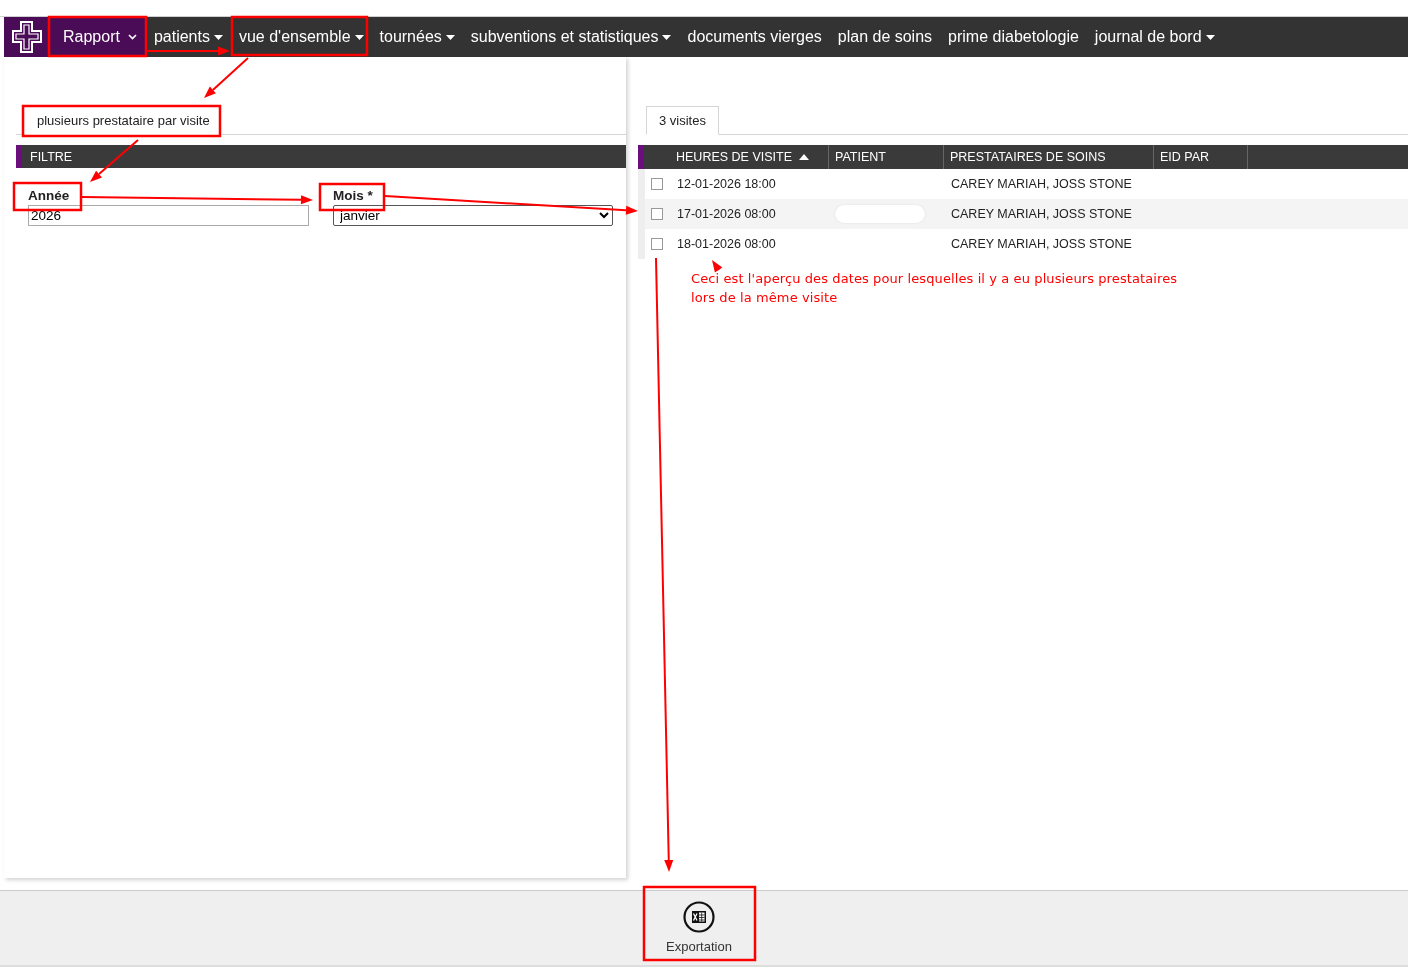 This screenshot has height=967, width=1408. I want to click on field-label: Année, so click(49, 195).